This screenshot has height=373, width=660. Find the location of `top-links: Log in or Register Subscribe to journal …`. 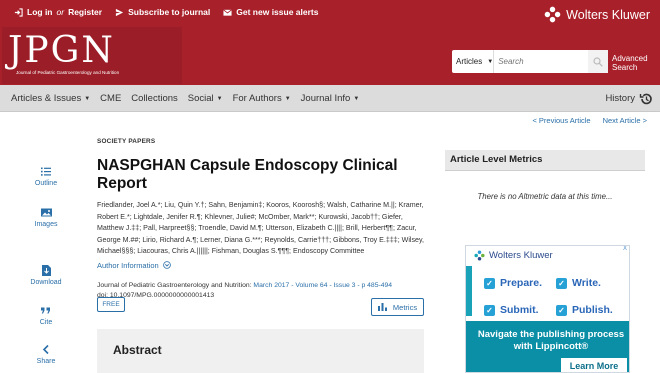

top-links: Log in or Register Subscribe to journal … is located at coordinates (172, 12).